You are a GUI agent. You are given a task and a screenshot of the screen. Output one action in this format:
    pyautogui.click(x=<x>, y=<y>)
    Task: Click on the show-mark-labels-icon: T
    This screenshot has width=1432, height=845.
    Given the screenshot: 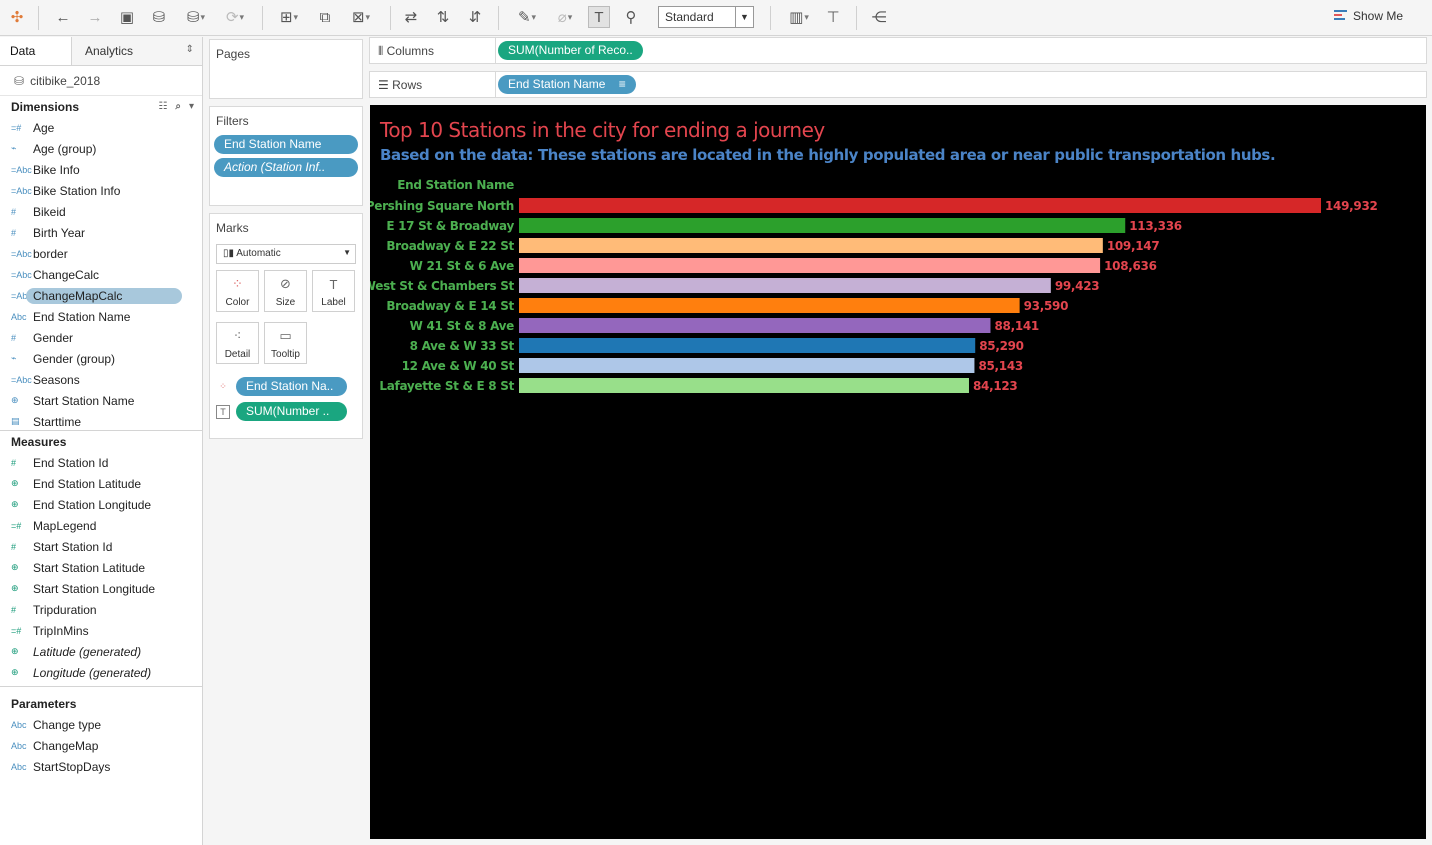 What is the action you would take?
    pyautogui.click(x=599, y=17)
    